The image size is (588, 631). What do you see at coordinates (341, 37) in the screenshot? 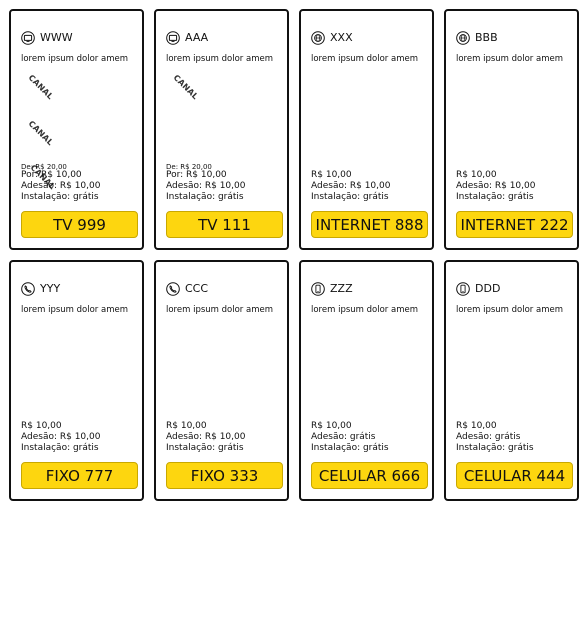
I see `card-title: XXX` at bounding box center [341, 37].